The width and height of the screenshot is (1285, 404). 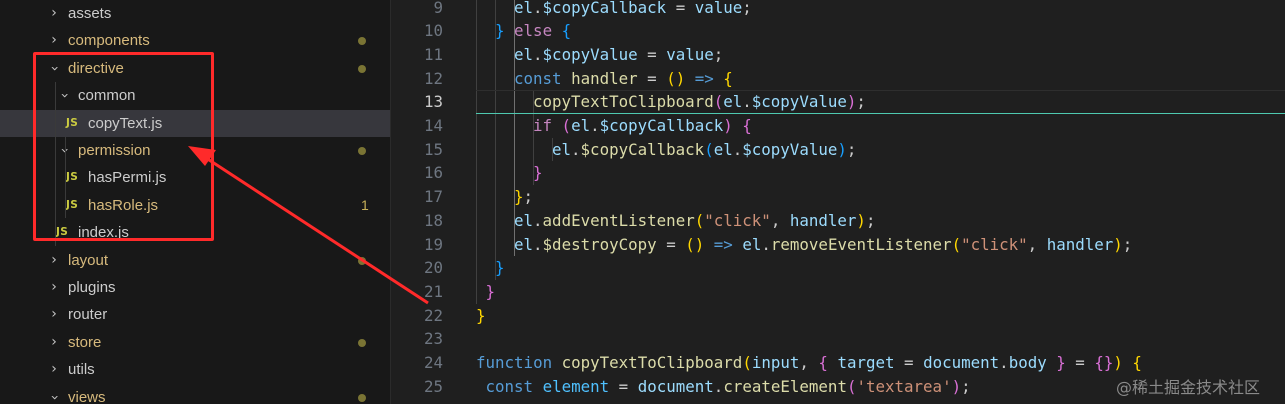 I want to click on code-line: 21}, so click(x=838, y=292).